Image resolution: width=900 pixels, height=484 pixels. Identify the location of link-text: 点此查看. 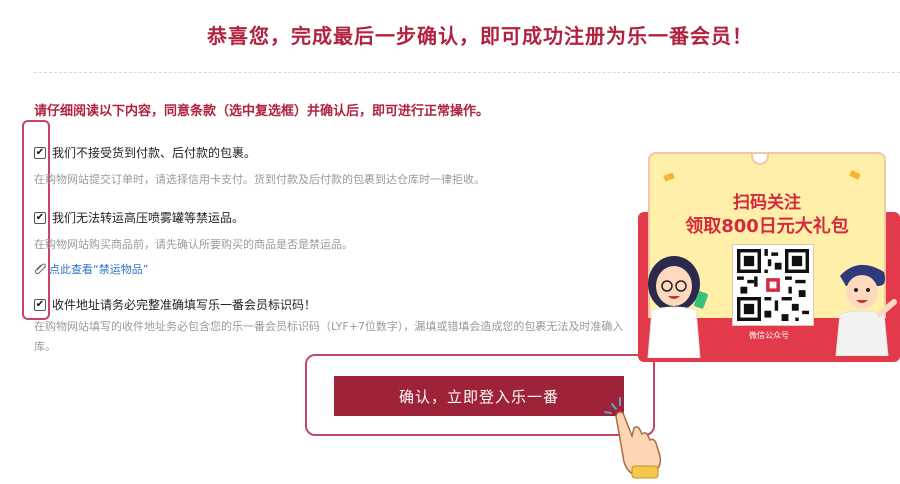
(71, 269).